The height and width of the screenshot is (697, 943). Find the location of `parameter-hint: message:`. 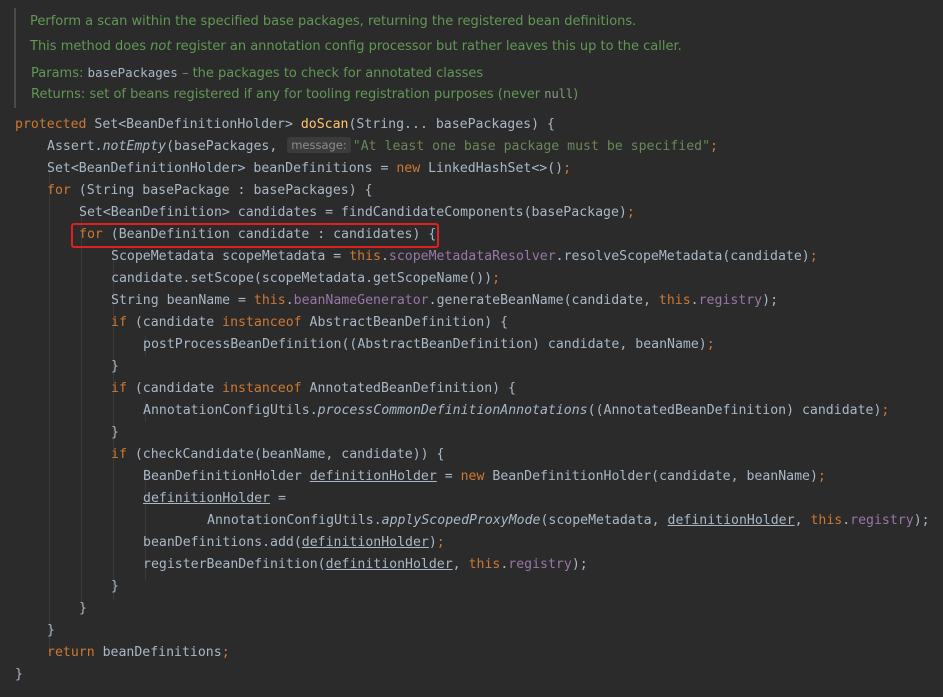

parameter-hint: message: is located at coordinates (319, 145).